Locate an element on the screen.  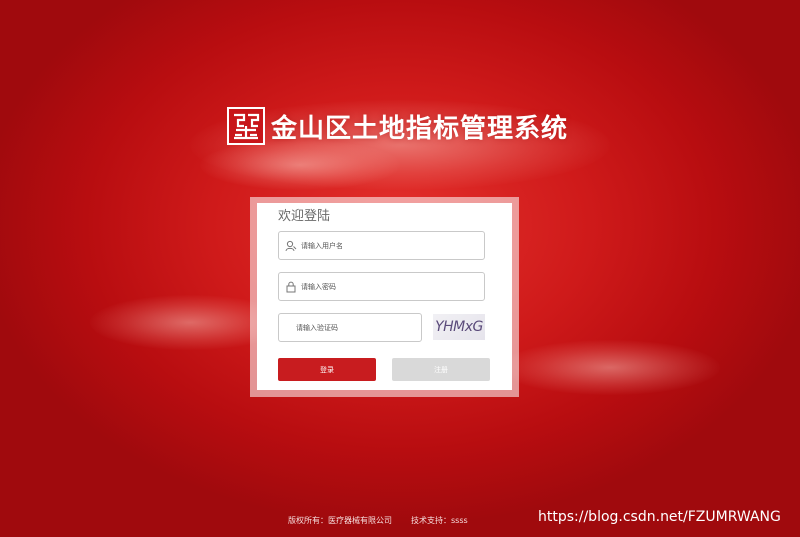
app-header: 金山区土地指标管理系统 is located at coordinates (397, 126).